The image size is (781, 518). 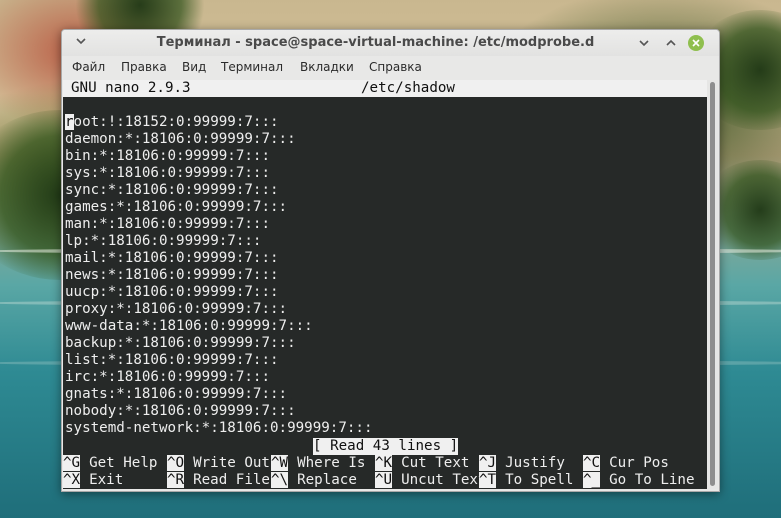 I want to click on shortcut-key: ^C, so click(x=592, y=463).